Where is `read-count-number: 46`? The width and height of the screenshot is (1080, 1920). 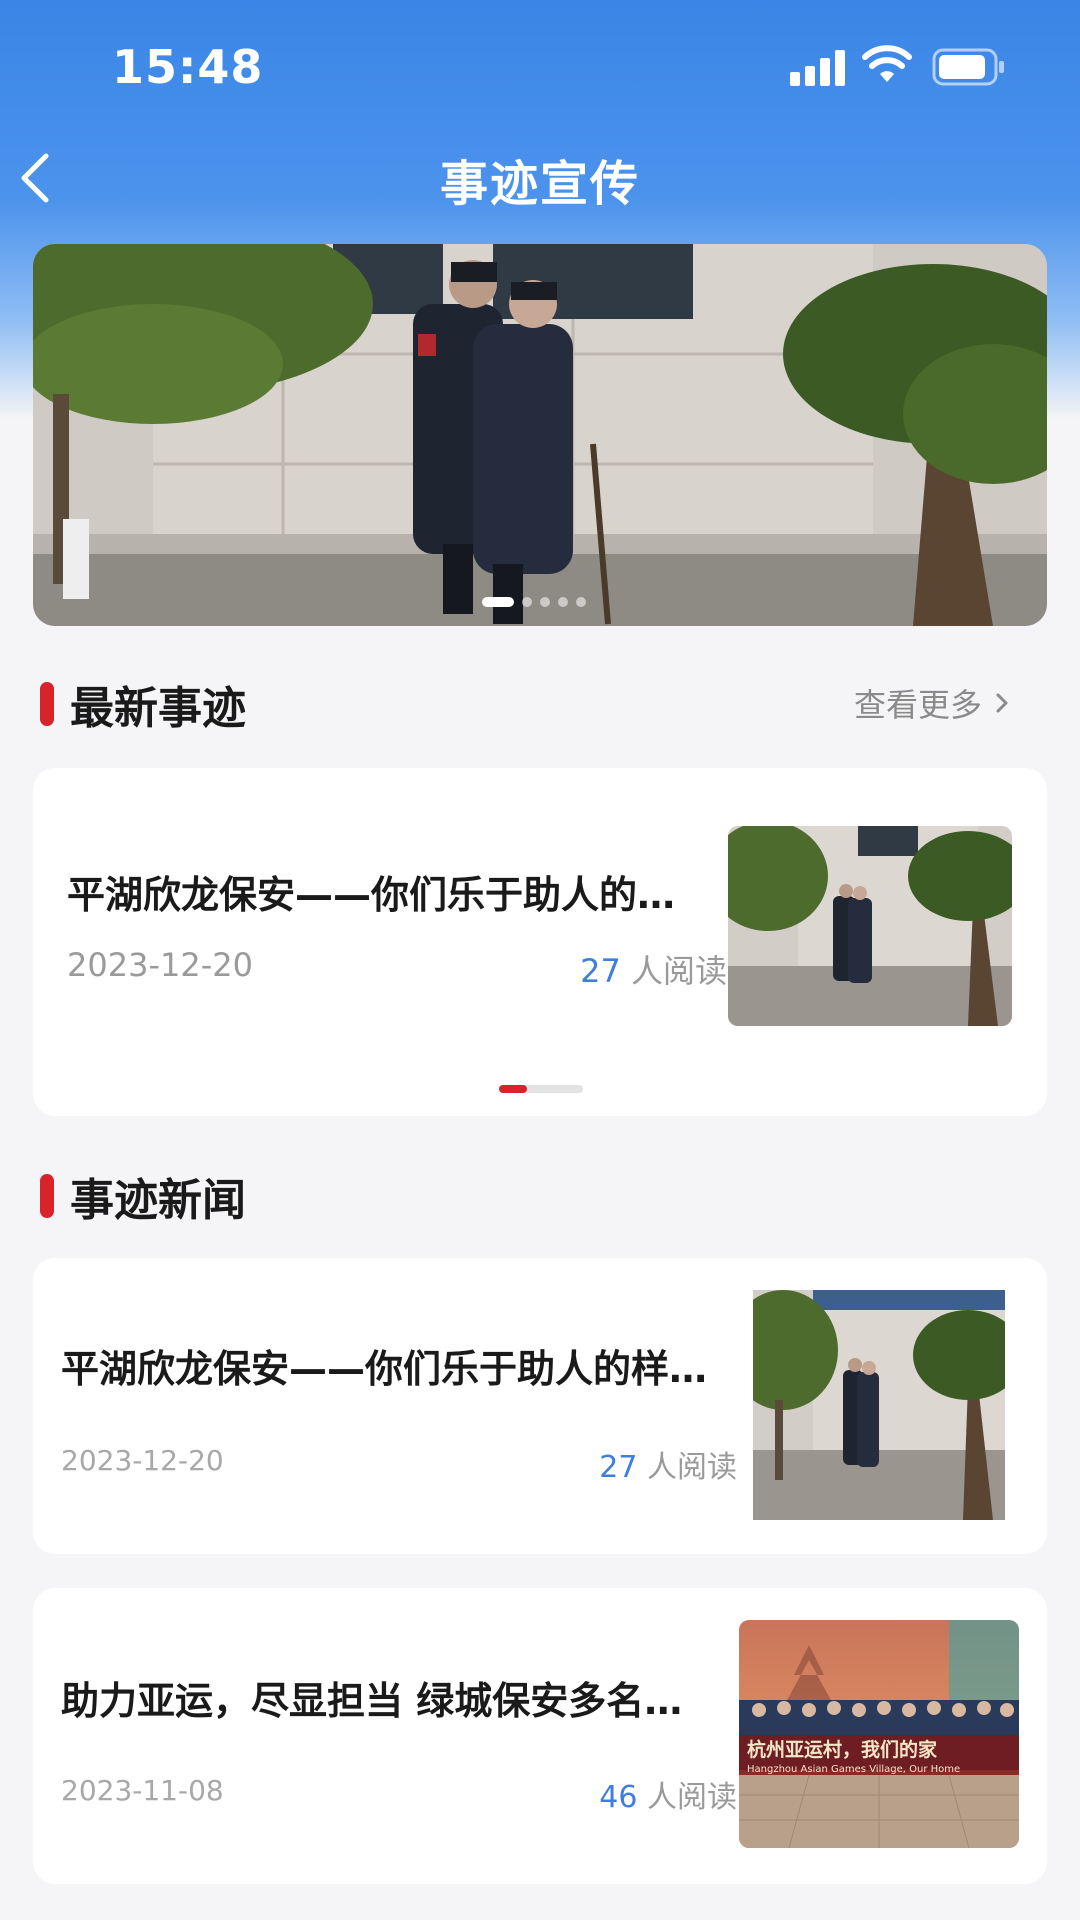
read-count-number: 46 is located at coordinates (618, 1797).